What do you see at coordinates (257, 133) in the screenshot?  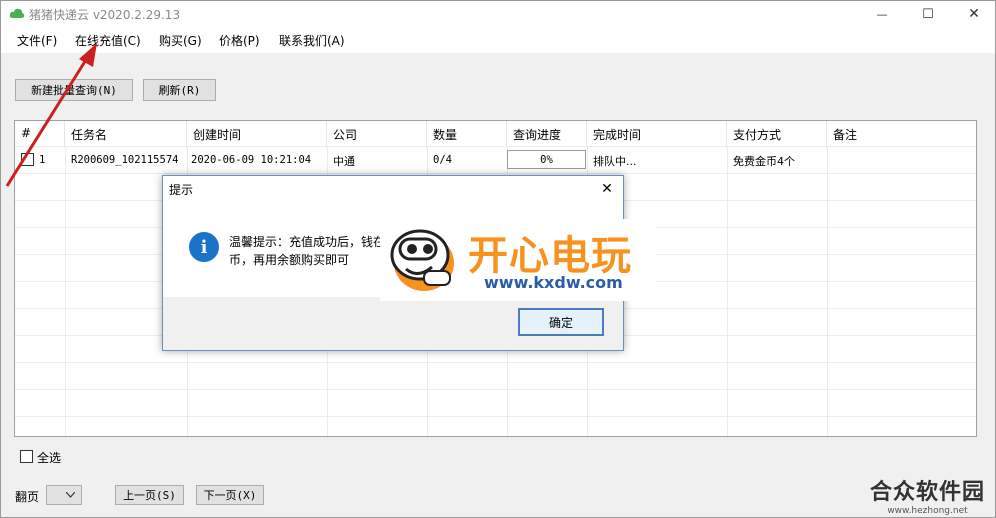 I see `column-header-created: 创建时间` at bounding box center [257, 133].